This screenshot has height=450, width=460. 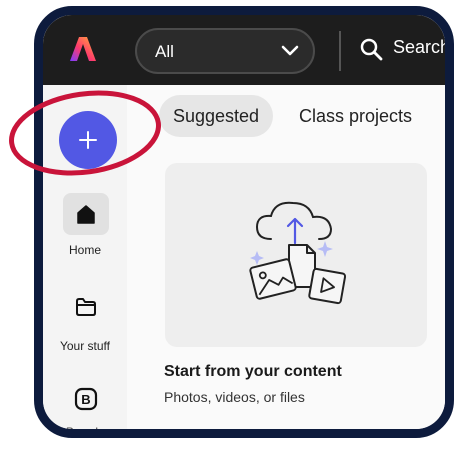 I want to click on sidebar-item-label: Brands, so click(x=85, y=431).